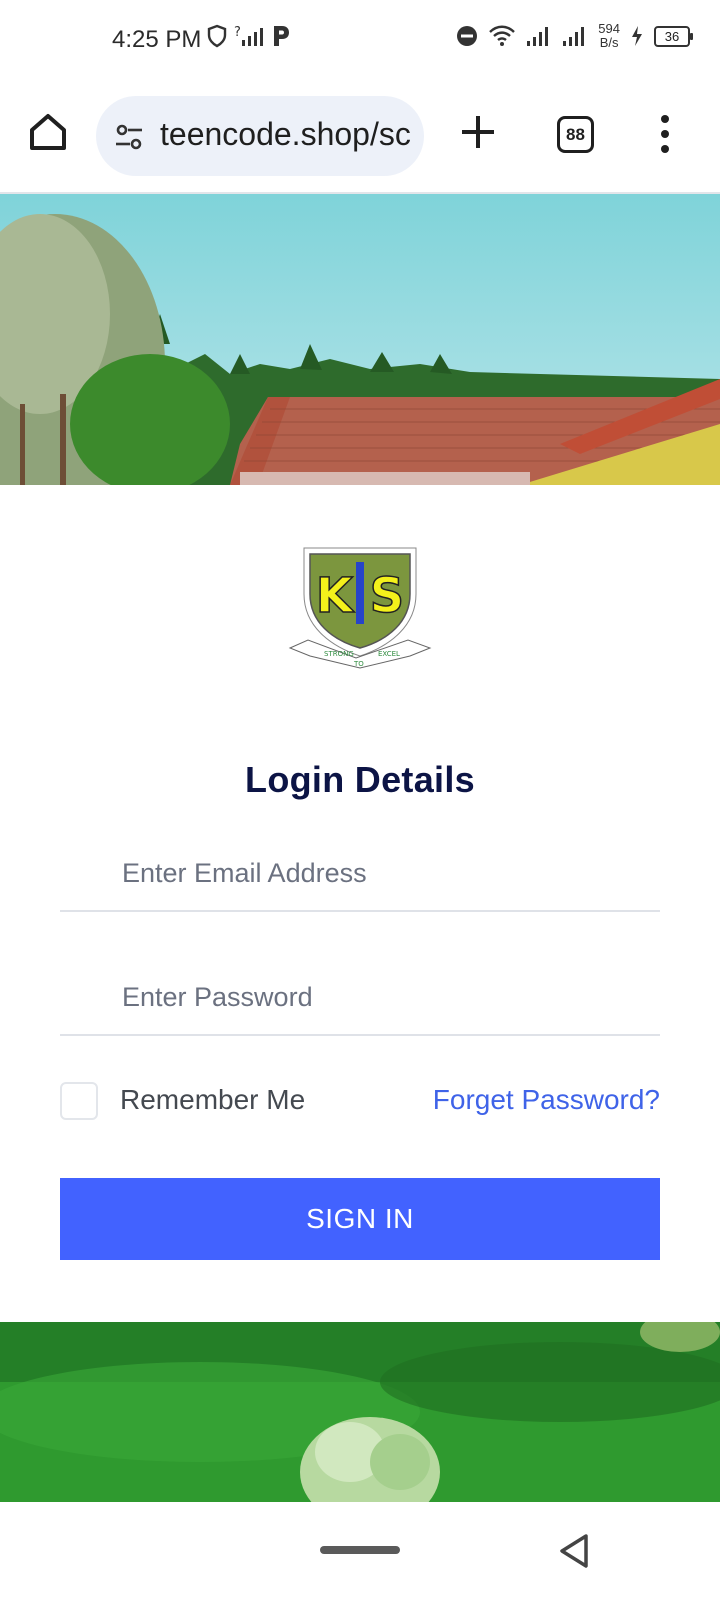  What do you see at coordinates (546, 1100) in the screenshot?
I see `forgot-password-link: Forget Password?` at bounding box center [546, 1100].